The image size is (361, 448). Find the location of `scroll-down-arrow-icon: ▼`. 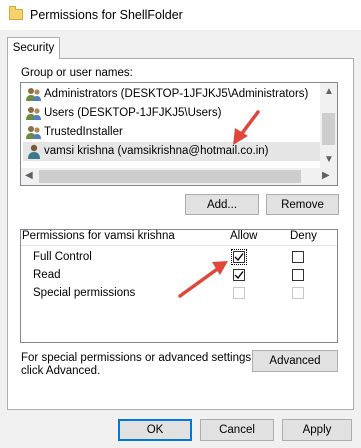

scroll-down-arrow-icon: ▼ is located at coordinates (329, 160).